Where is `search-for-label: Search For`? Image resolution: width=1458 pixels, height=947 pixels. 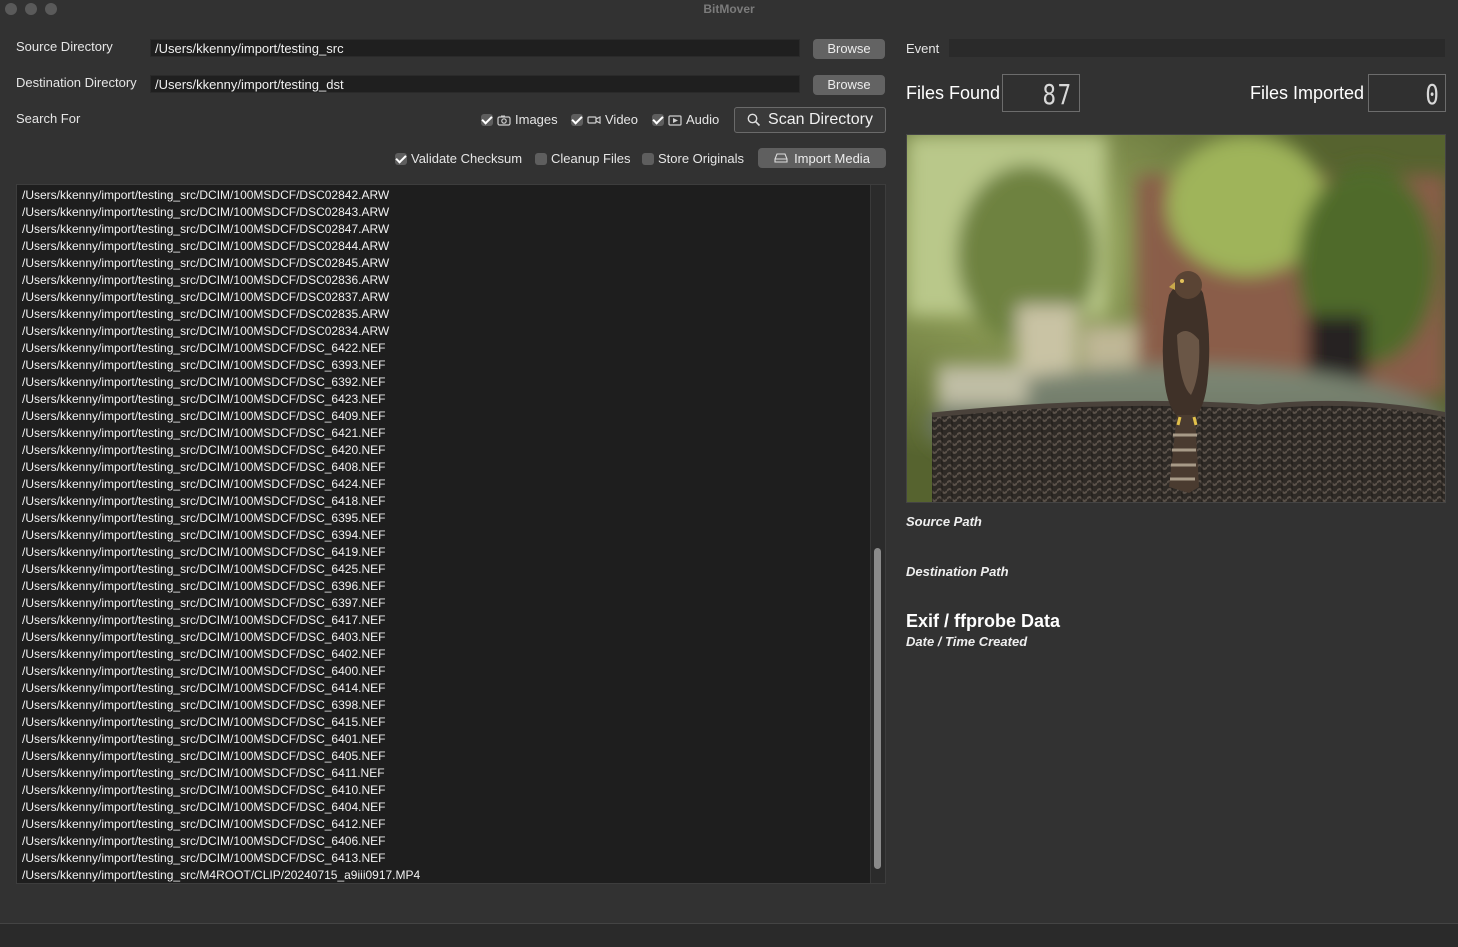
search-for-label: Search For is located at coordinates (48, 118).